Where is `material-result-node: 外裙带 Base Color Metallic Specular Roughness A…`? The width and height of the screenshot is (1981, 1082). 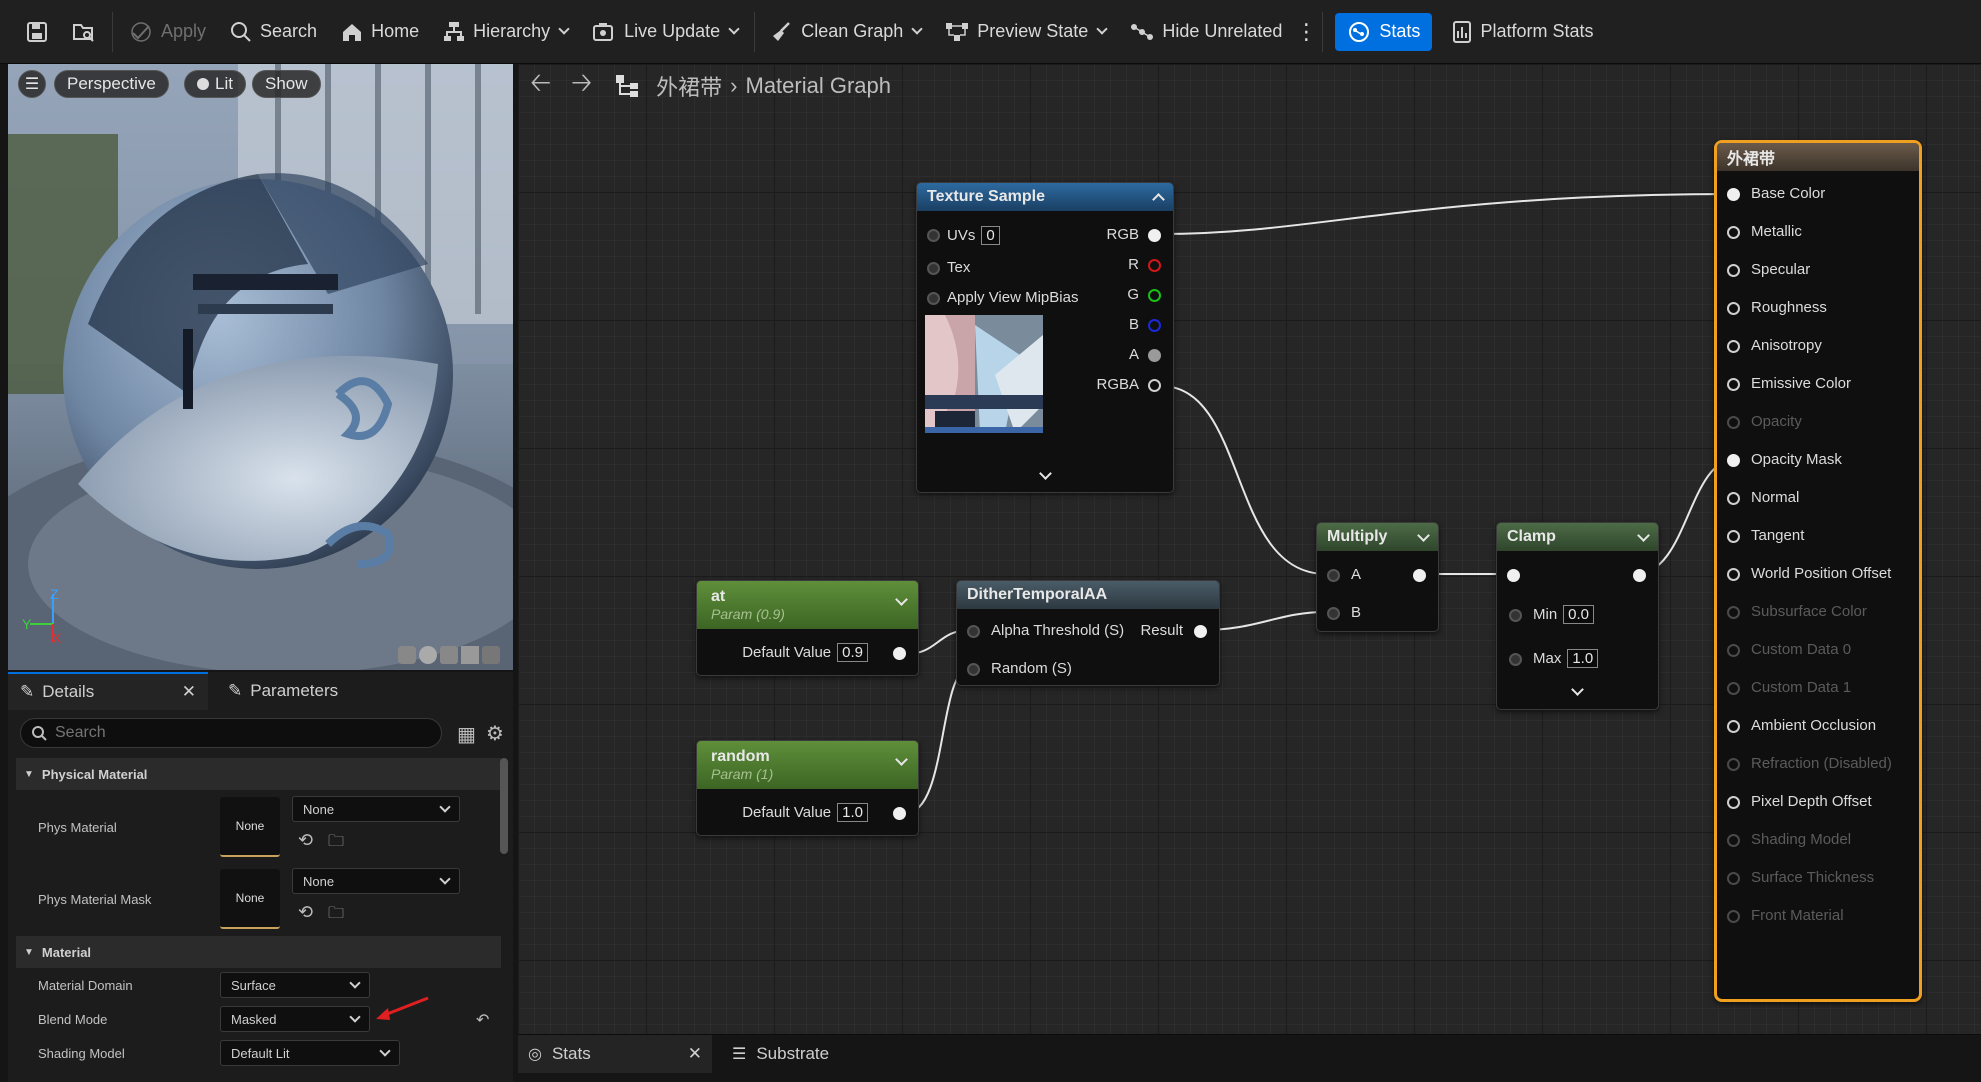 material-result-node: 外裙带 Base Color Metallic Specular Roughness A… is located at coordinates (1818, 571).